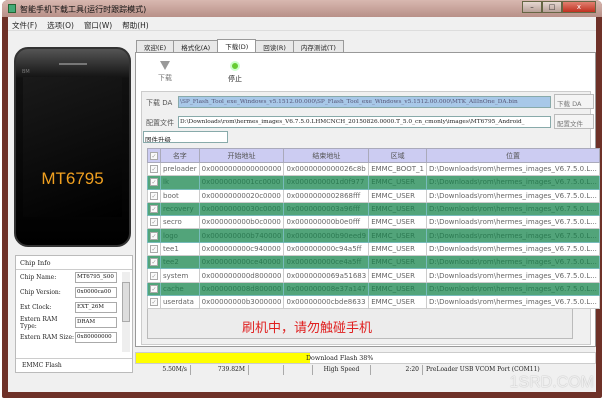 Image resolution: width=604 pixels, height=400 pixels. Describe the element at coordinates (12, 8) in the screenshot. I see `app-icon` at that location.